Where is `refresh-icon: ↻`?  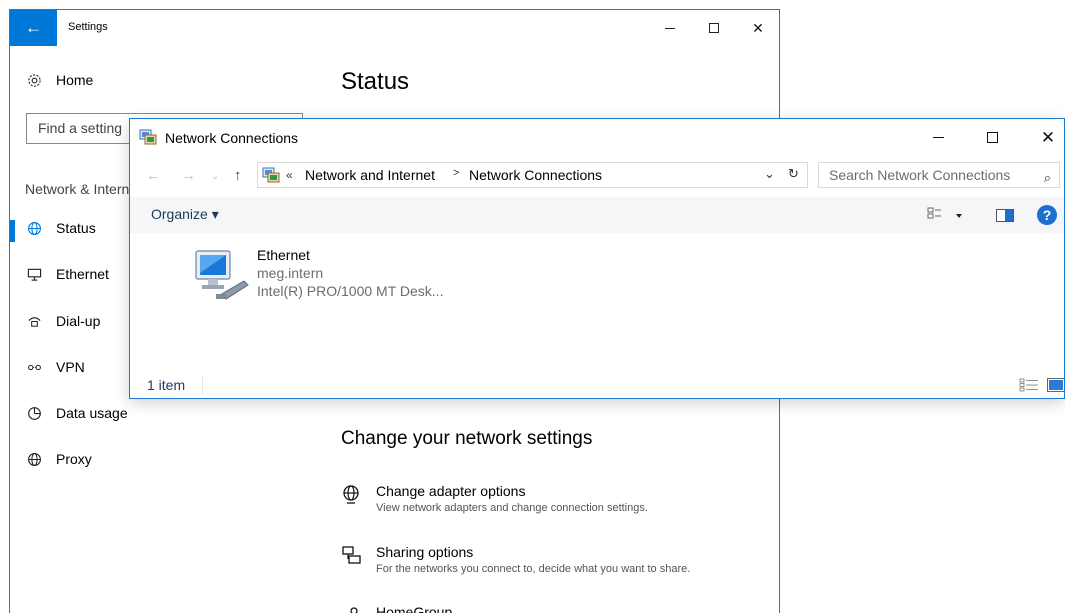
refresh-icon: ↻ is located at coordinates (793, 174).